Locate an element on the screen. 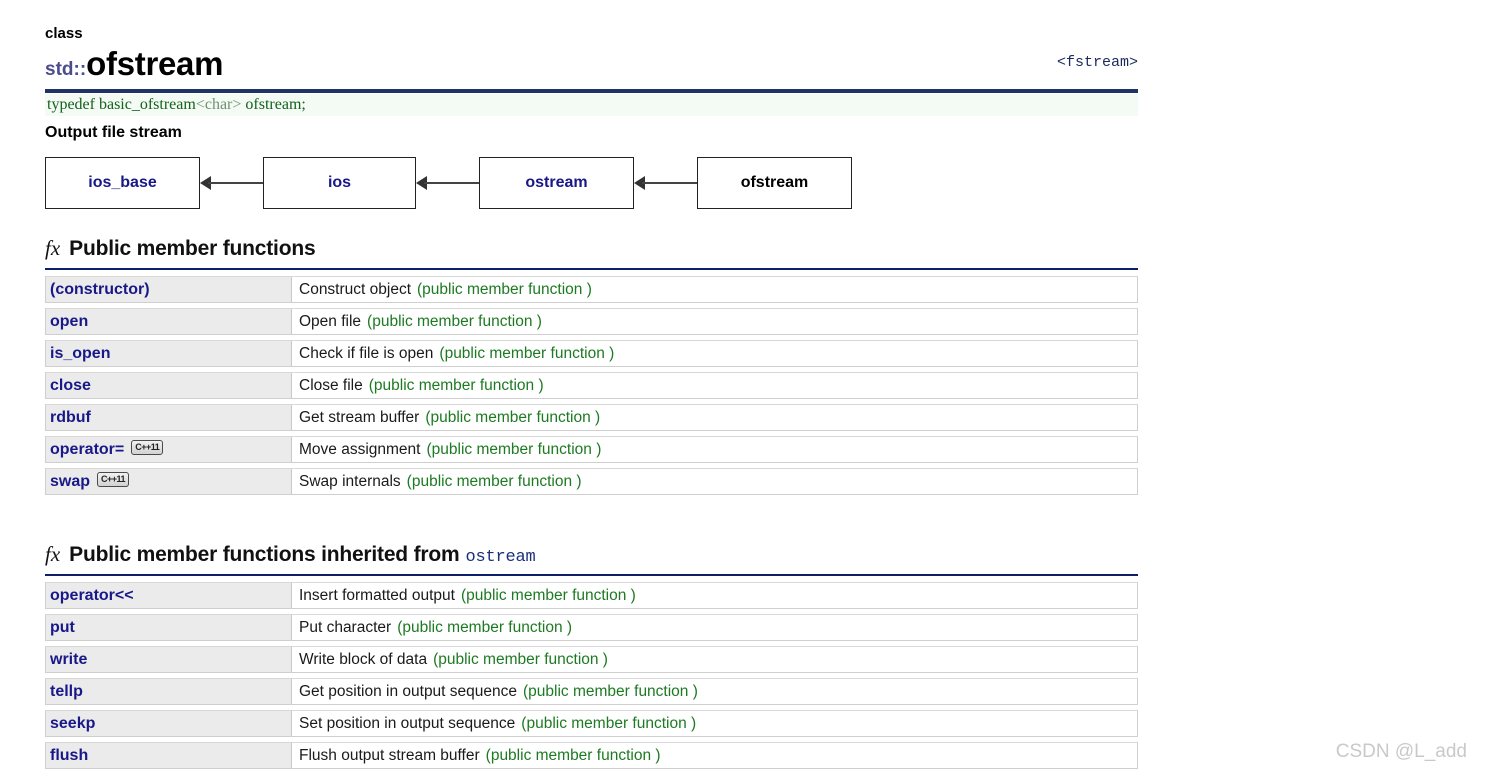 This screenshot has height=773, width=1489. member-name-cell: (constructor) is located at coordinates (169, 289).